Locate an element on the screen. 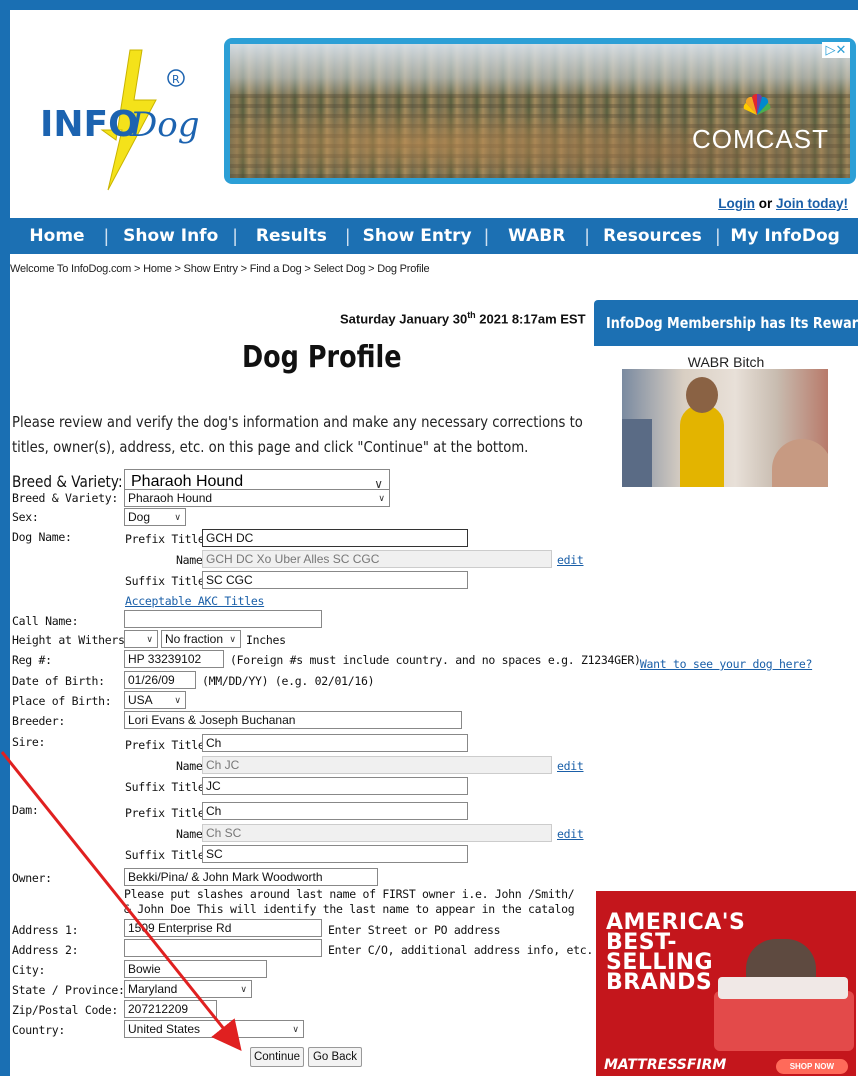 The height and width of the screenshot is (1076, 858). shop-now-button: SHOP NOW is located at coordinates (811, 1066).